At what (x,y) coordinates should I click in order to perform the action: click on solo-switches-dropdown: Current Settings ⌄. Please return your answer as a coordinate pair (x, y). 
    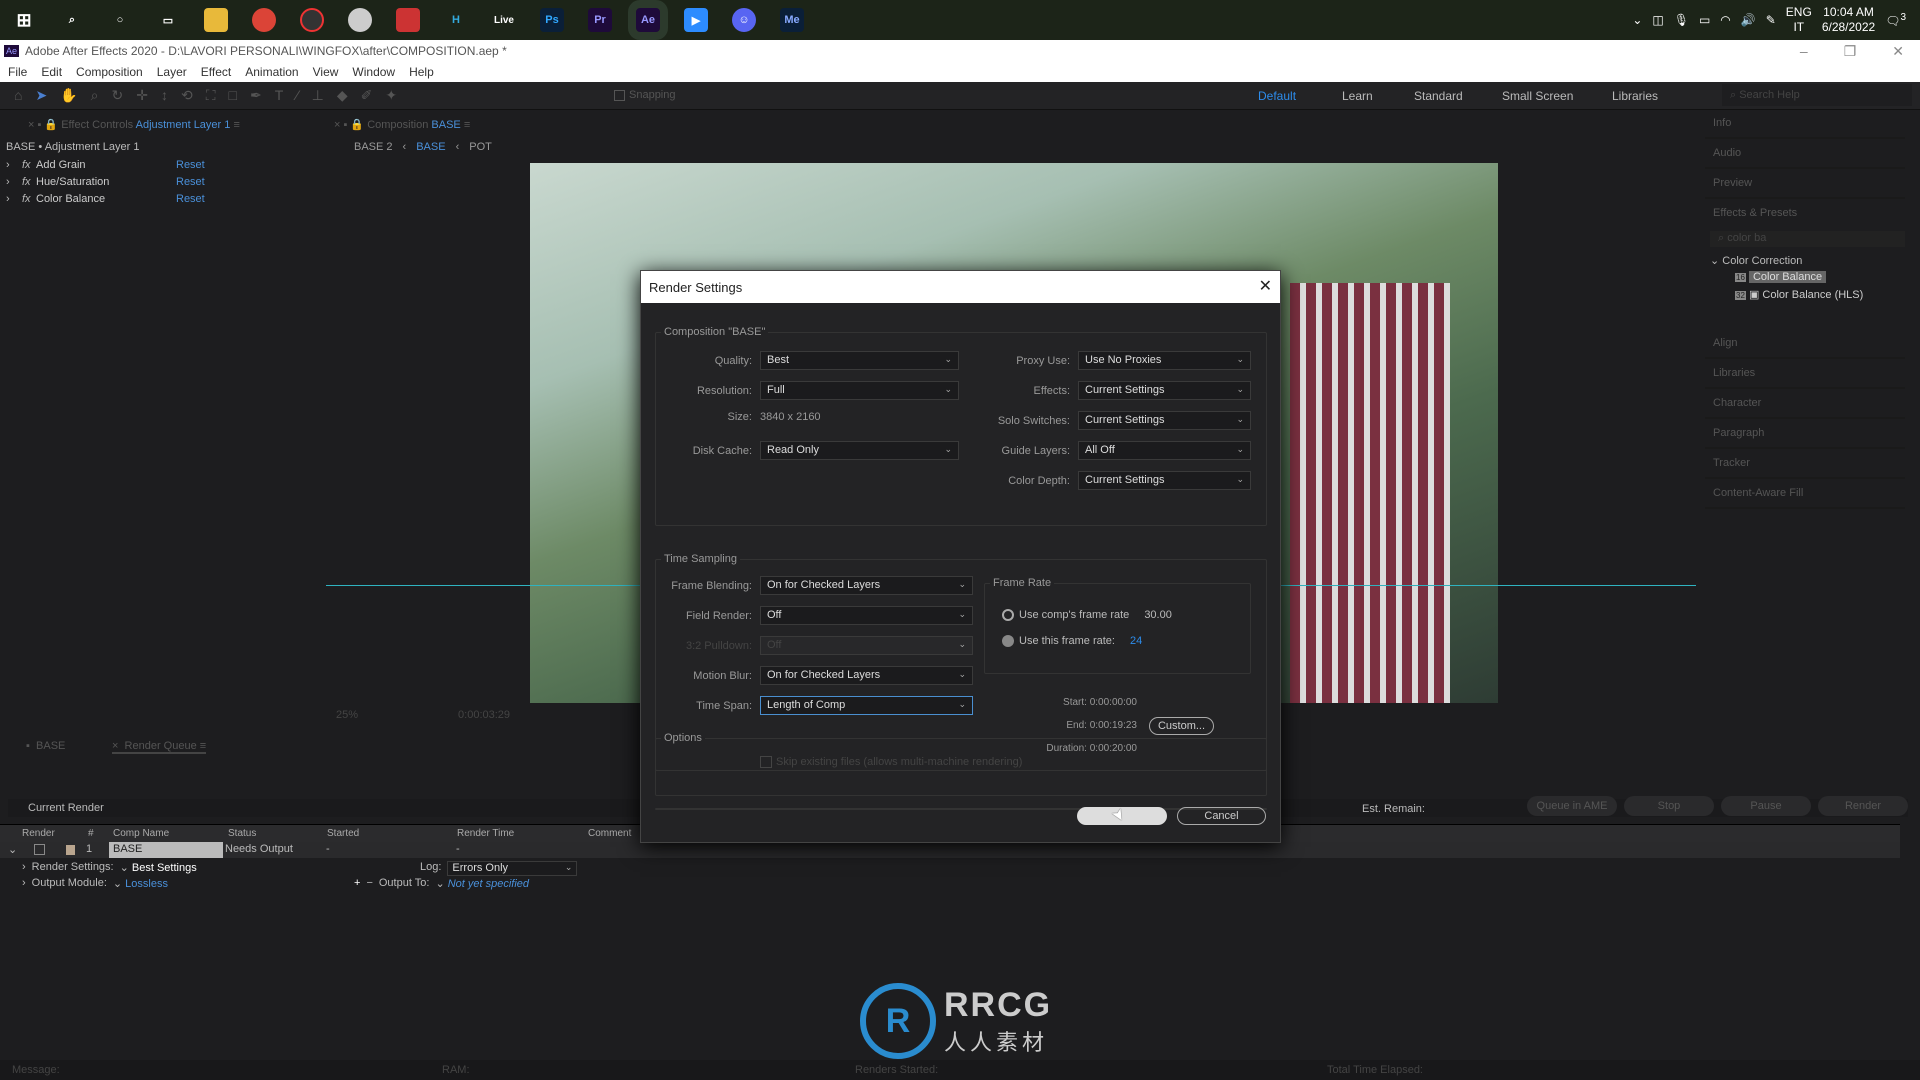
    Looking at the image, I should click on (1164, 420).